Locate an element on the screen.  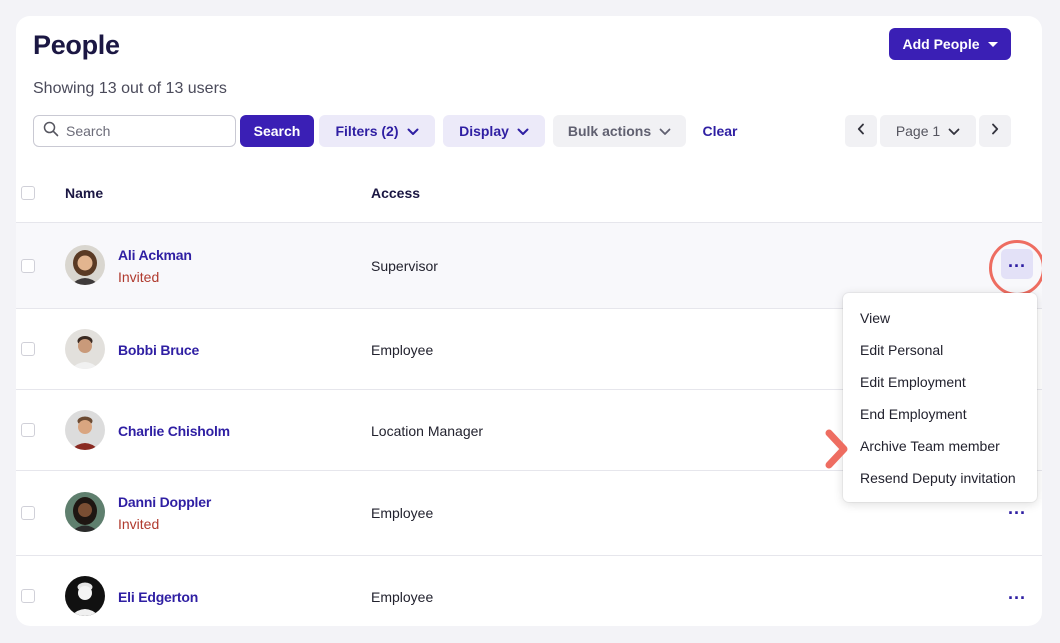
menu-item-resend-invitation: Resend Deputy invitation is located at coordinates (938, 478).